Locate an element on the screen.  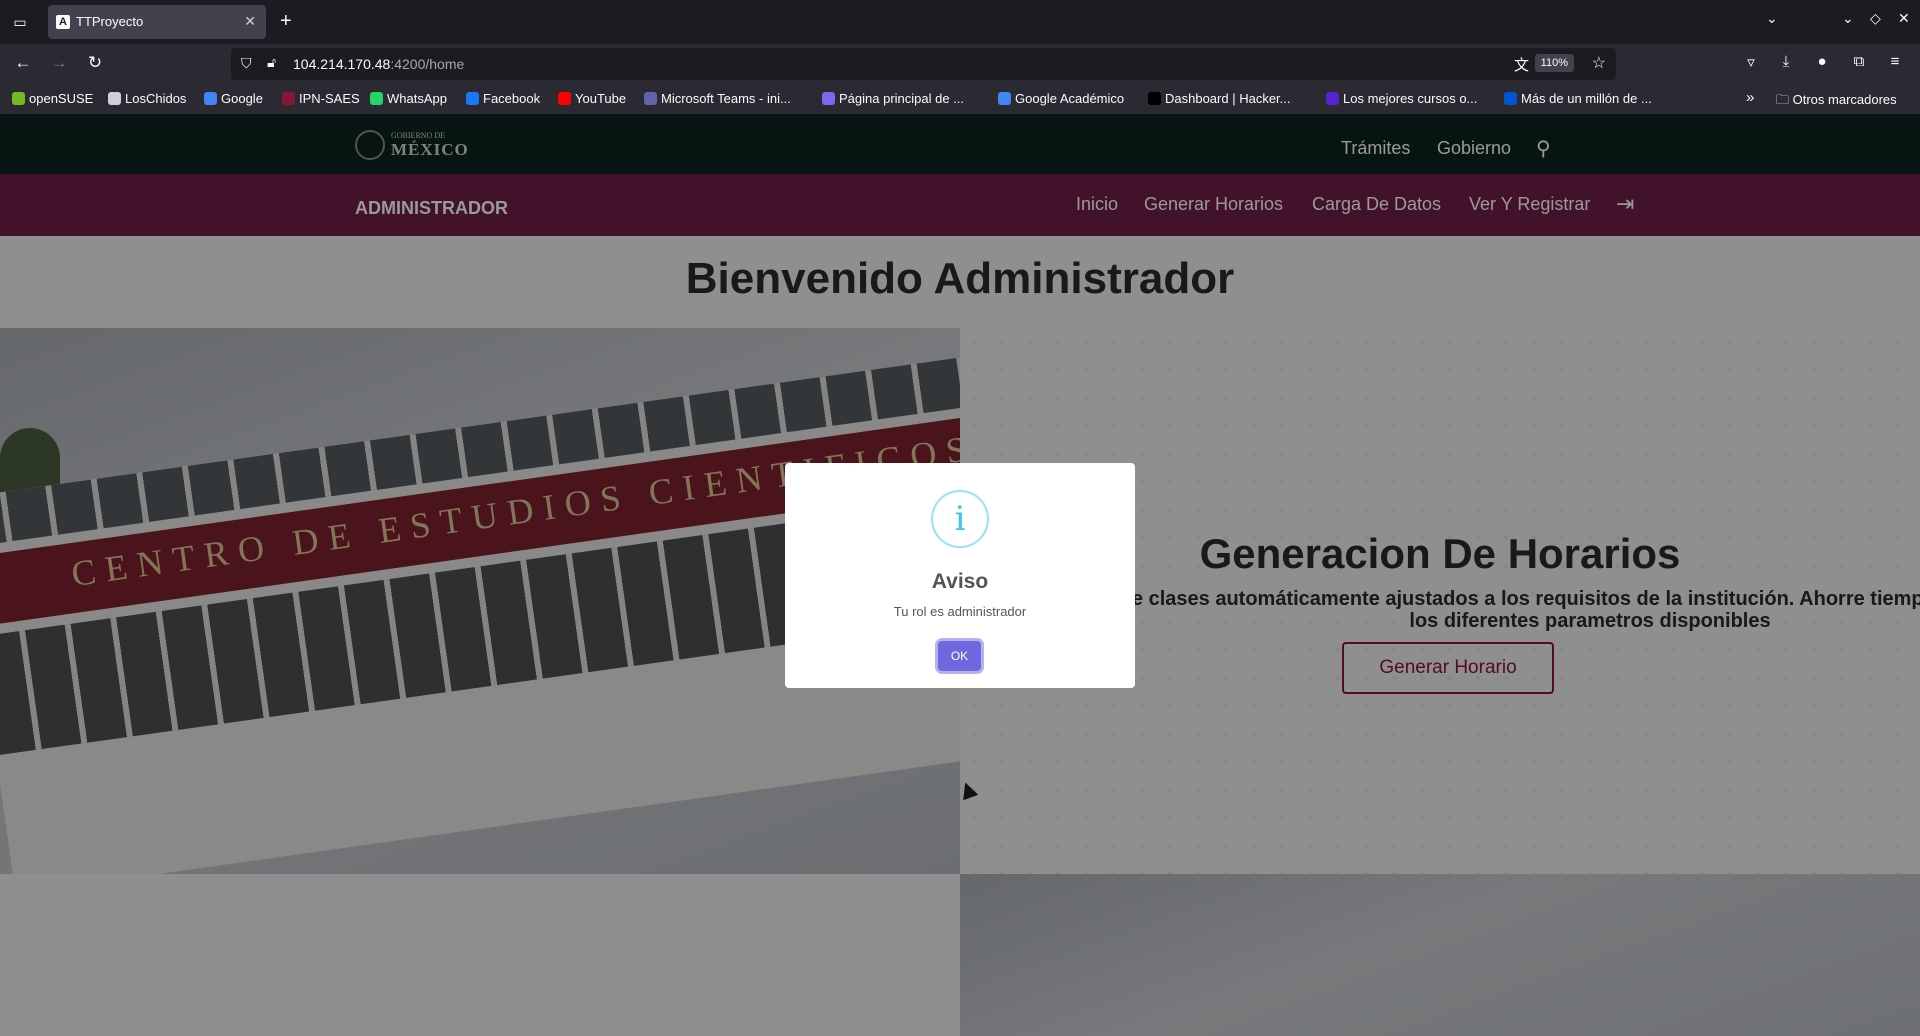
shield-icon: ⛉ is located at coordinates (246, 63).